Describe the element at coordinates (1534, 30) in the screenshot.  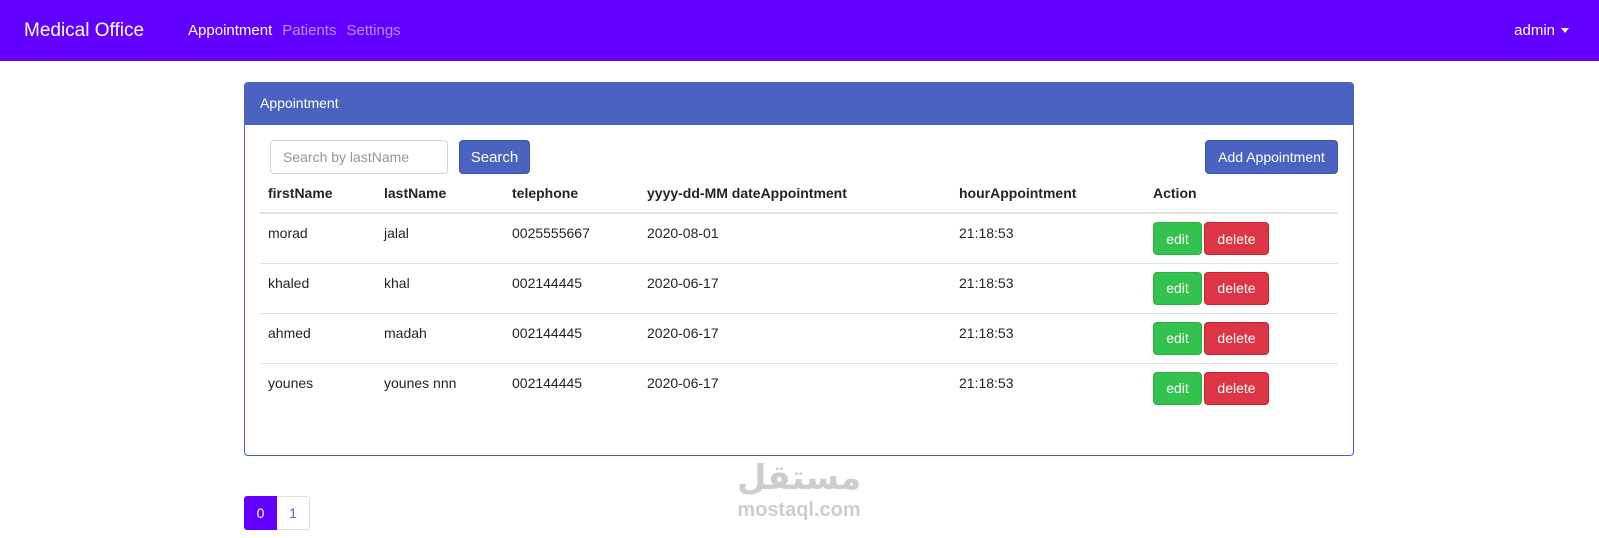
I see `user-name: admin` at that location.